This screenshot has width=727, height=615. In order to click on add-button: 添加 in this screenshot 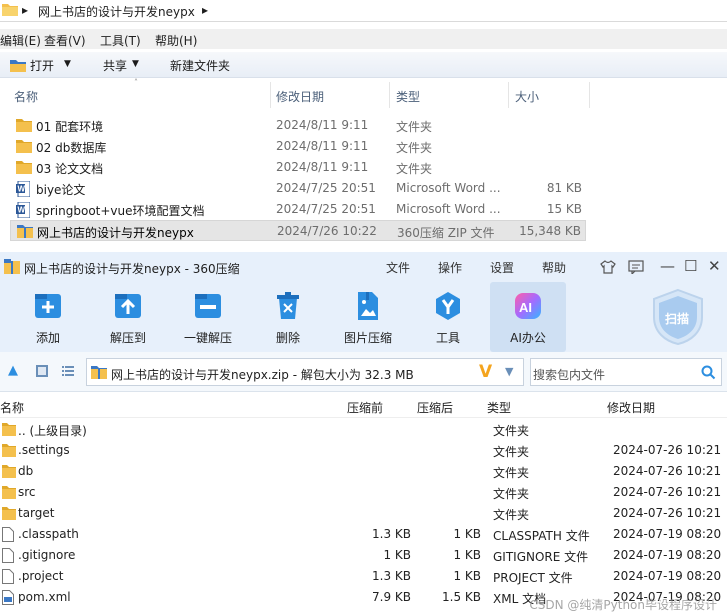, I will do `click(48, 317)`.